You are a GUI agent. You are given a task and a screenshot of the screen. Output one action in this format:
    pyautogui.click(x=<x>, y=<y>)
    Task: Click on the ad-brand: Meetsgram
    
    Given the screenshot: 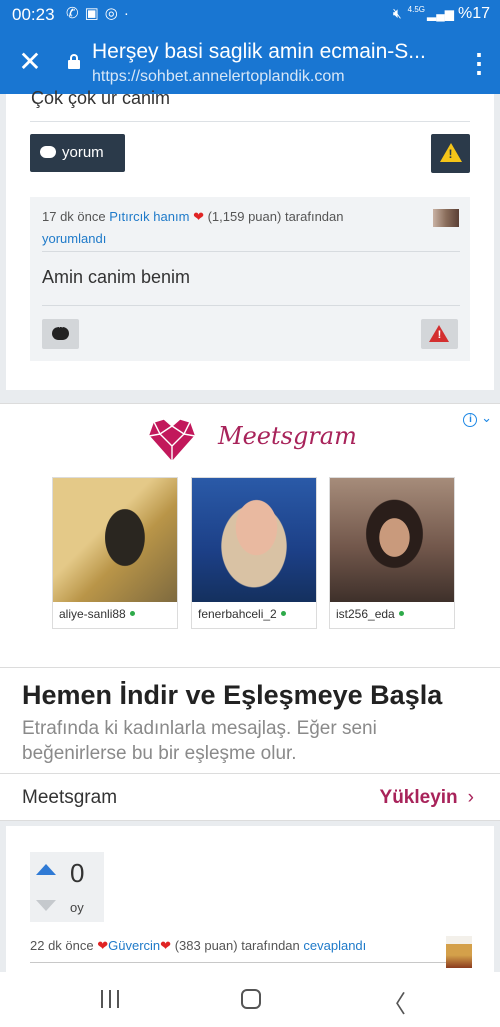 What is the action you would take?
    pyautogui.click(x=70, y=797)
    